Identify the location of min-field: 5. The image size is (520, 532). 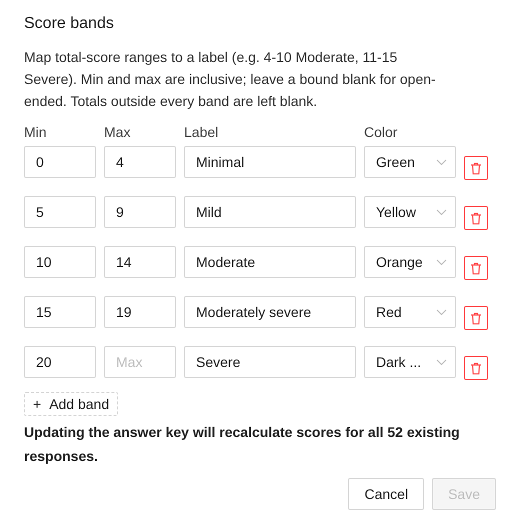
(60, 212).